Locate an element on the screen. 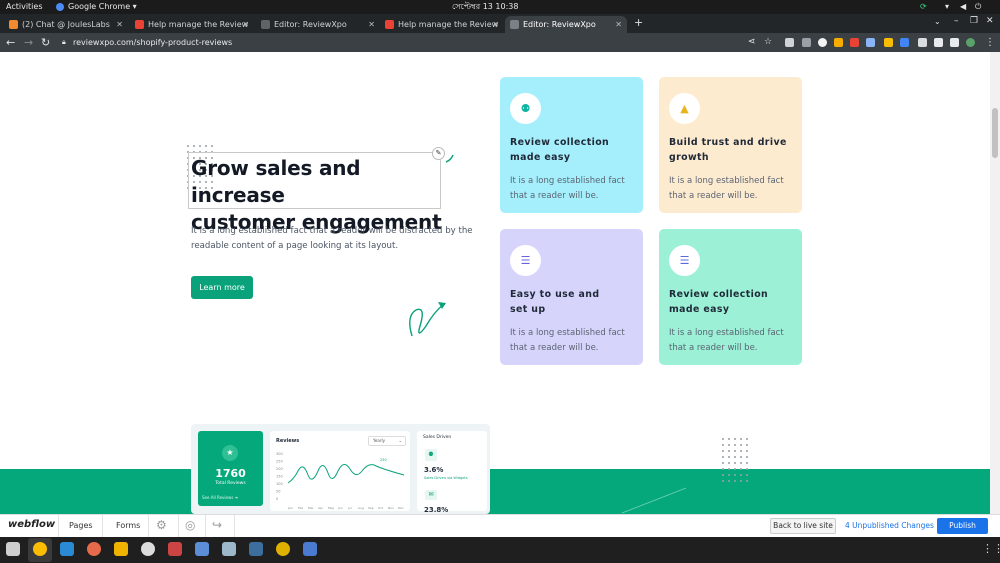  minimize-icon: – is located at coordinates (956, 21).